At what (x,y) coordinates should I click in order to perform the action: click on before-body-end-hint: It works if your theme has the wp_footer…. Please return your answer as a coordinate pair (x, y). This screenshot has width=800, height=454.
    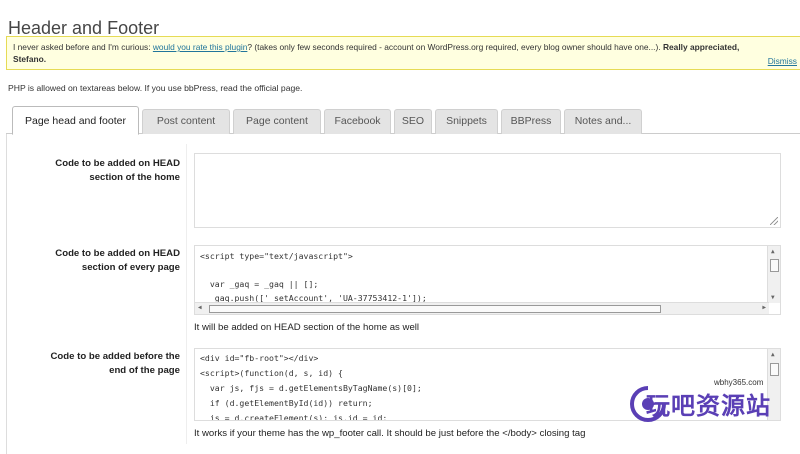
    Looking at the image, I should click on (390, 433).